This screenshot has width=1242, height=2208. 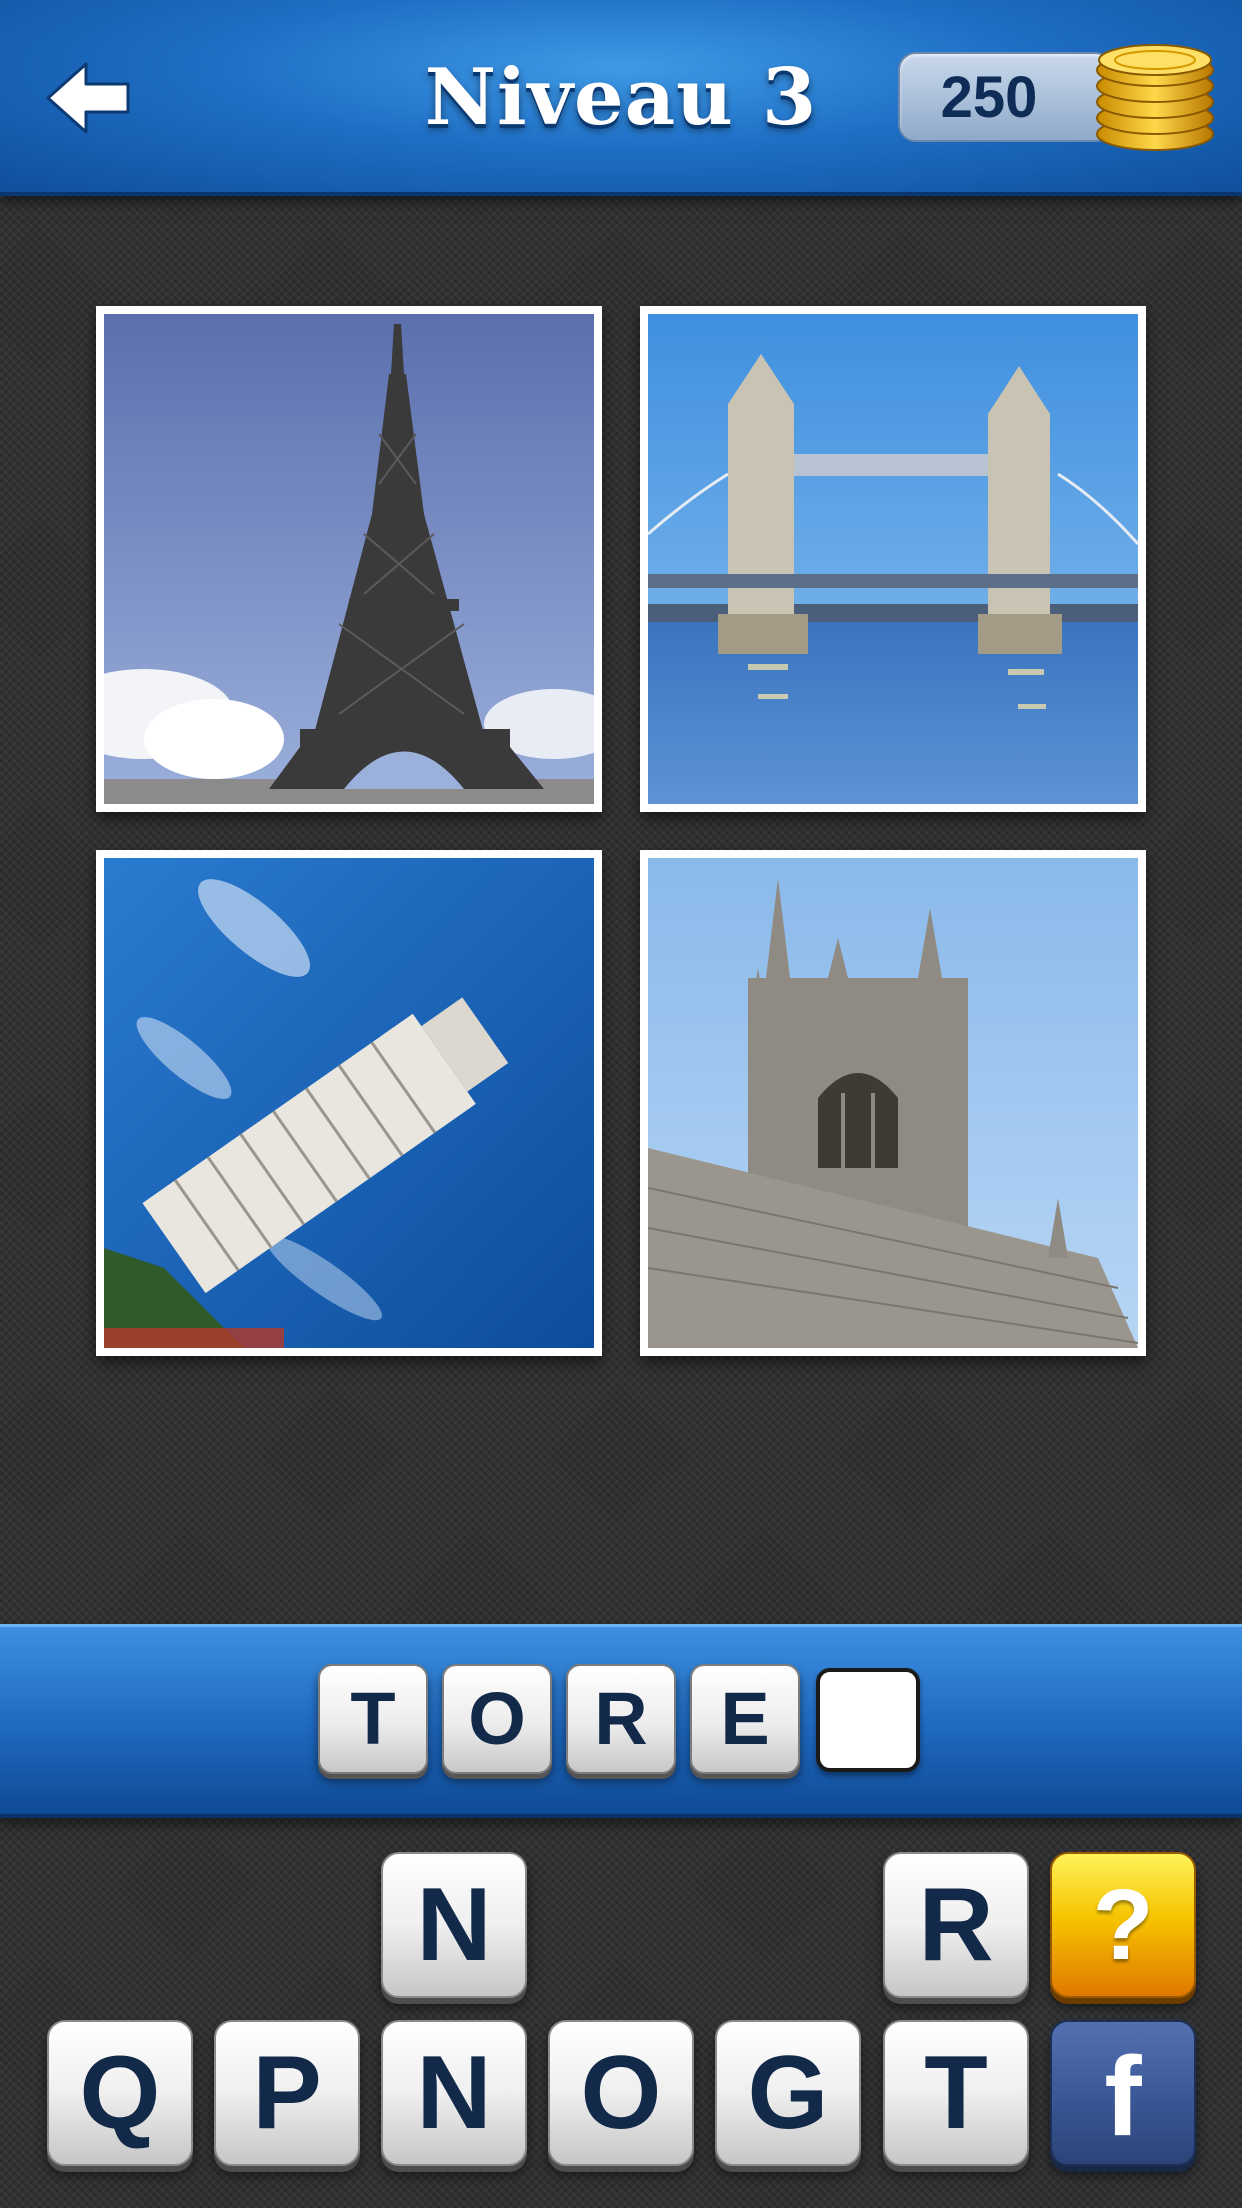 I want to click on letter-key: Q, so click(x=120, y=2093).